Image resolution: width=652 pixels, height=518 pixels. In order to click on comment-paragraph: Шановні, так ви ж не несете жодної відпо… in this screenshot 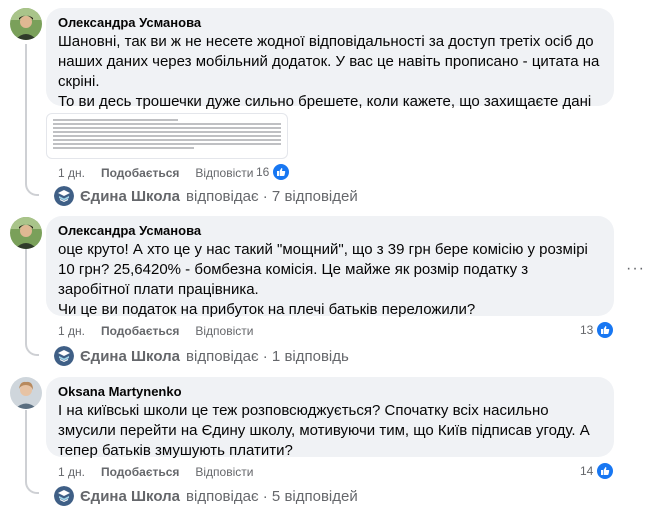, I will do `click(329, 61)`.